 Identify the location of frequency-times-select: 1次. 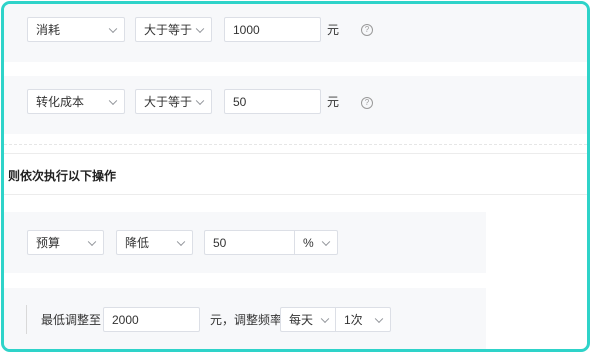
(363, 319).